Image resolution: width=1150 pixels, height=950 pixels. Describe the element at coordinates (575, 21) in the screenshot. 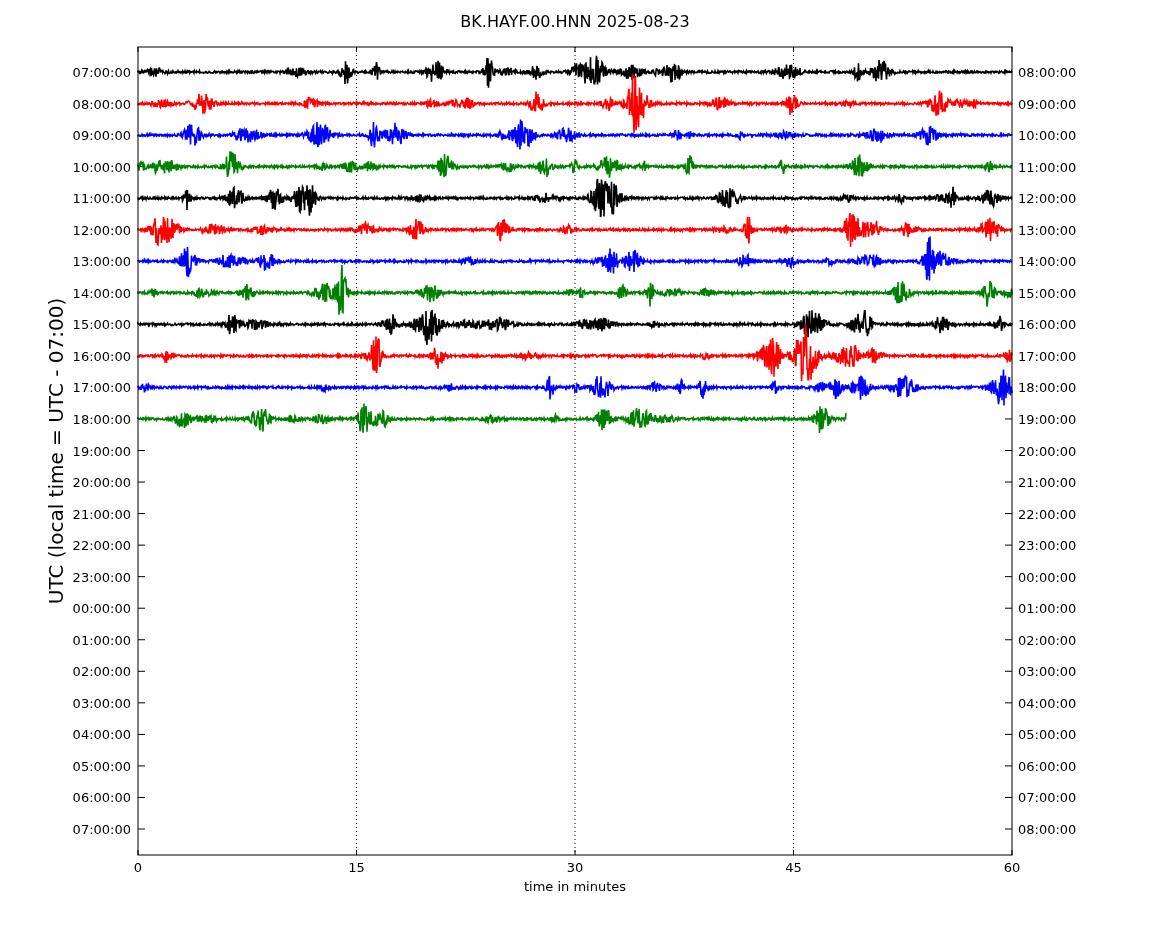

I see `chart-title: BK.HAYF.00.HNN 2025-08-23` at that location.